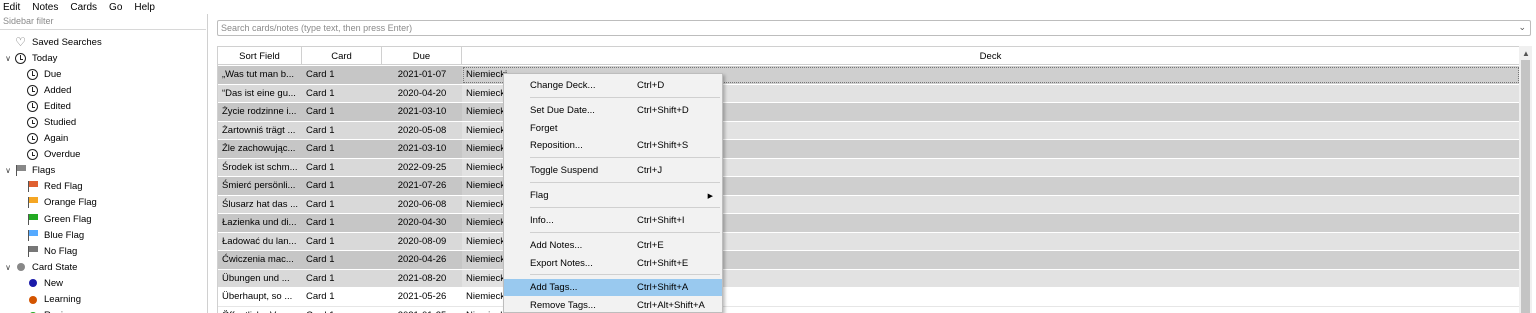 The image size is (1536, 313). What do you see at coordinates (103, 90) in the screenshot?
I see `sidebar-item-added: Added` at bounding box center [103, 90].